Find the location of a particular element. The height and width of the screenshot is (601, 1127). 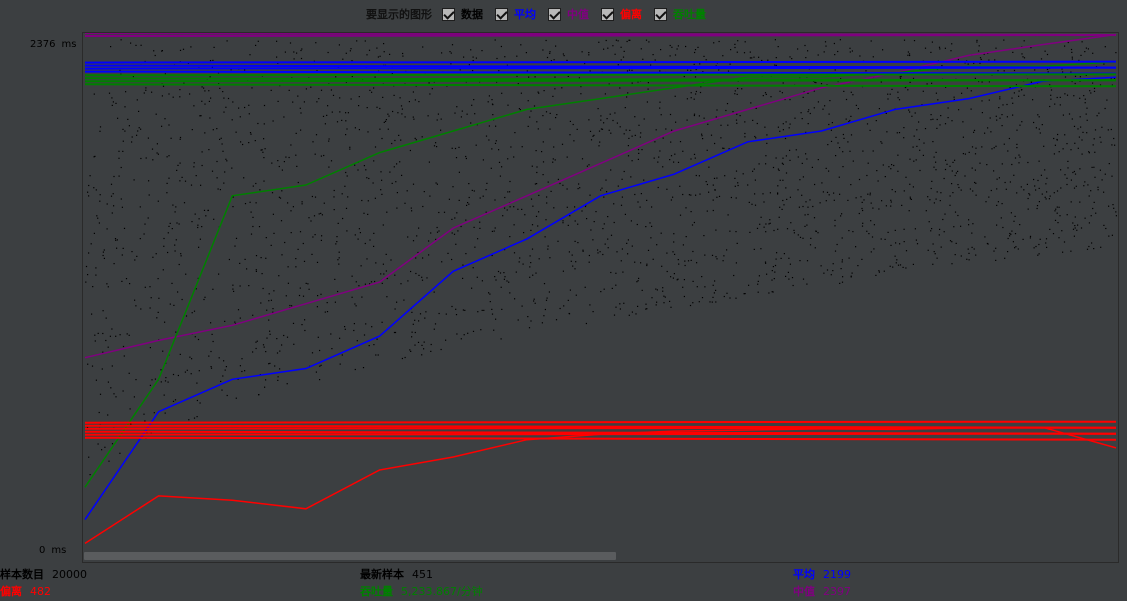

legend-toggle-median: 中值 is located at coordinates (568, 14).